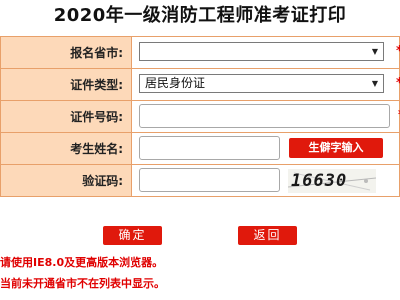 This screenshot has width=400, height=300. I want to click on id-number-label: 证件号码:, so click(66, 116).